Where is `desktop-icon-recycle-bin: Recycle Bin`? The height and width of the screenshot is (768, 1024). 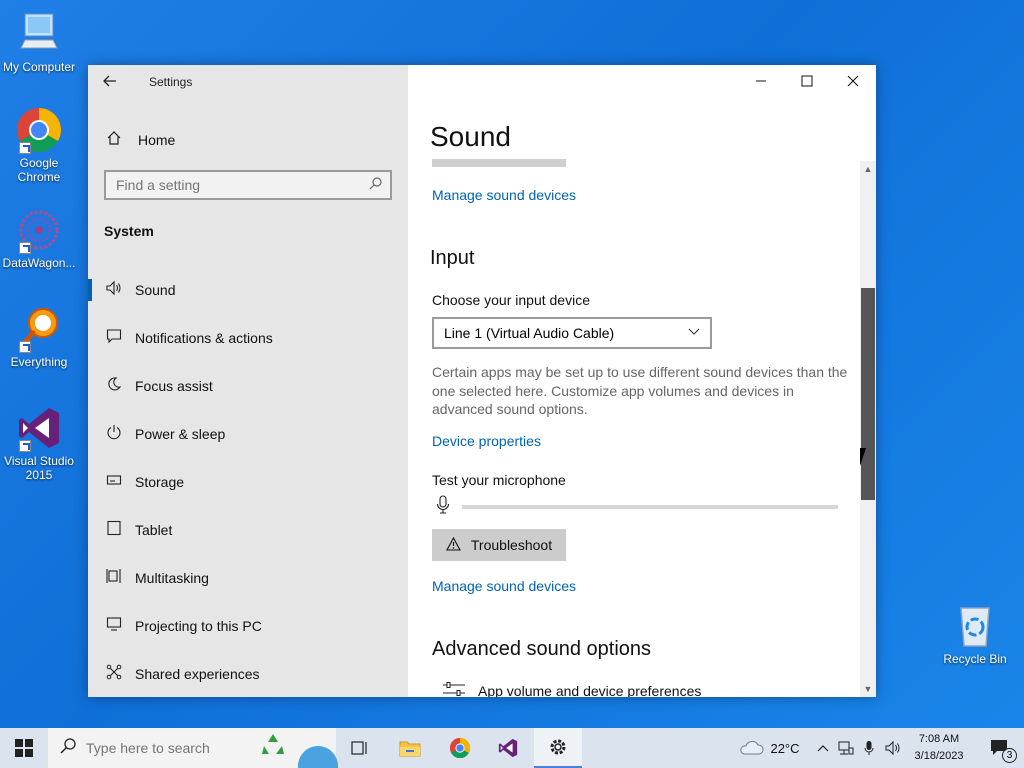 desktop-icon-recycle-bin: Recycle Bin is located at coordinates (975, 634).